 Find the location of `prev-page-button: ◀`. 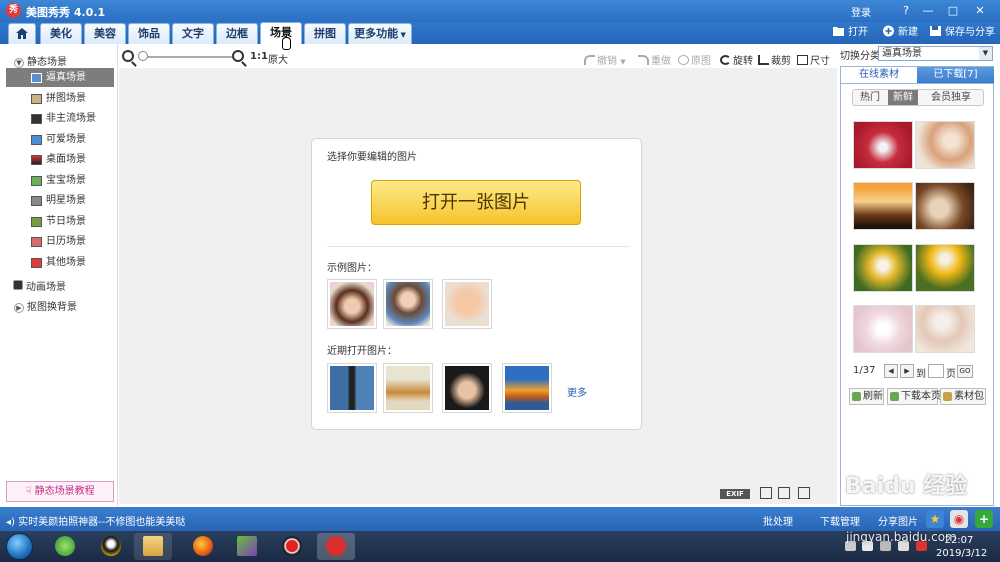

prev-page-button: ◀ is located at coordinates (891, 371).